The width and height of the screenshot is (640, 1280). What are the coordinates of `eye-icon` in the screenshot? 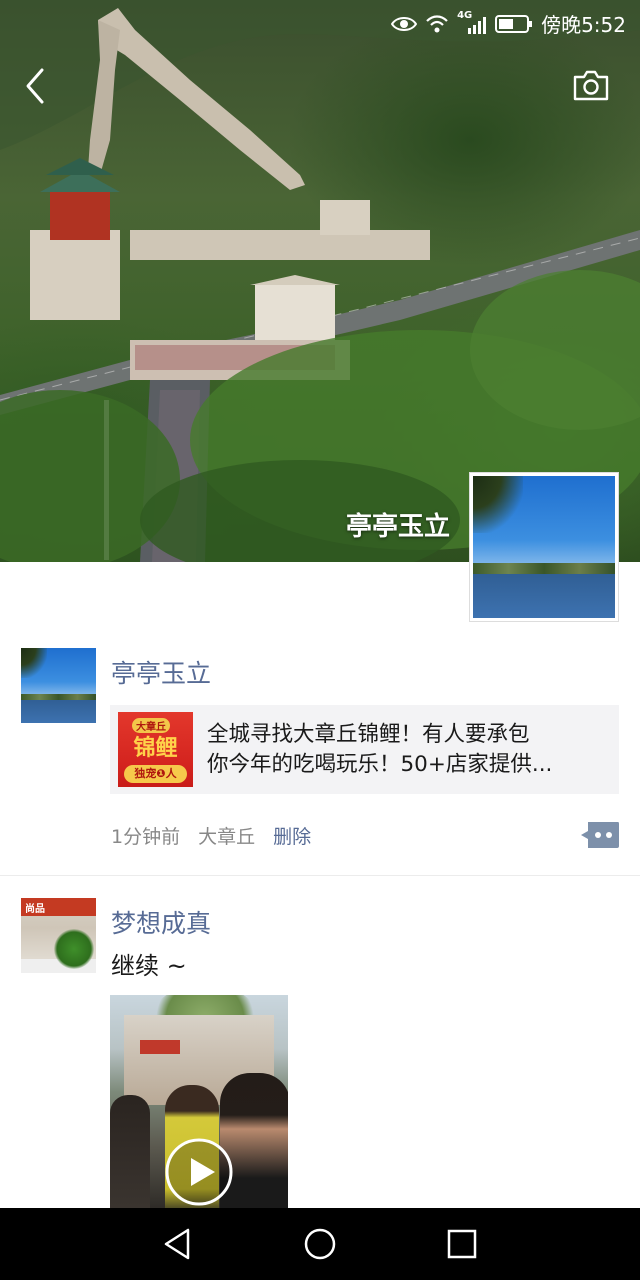 It's located at (404, 23).